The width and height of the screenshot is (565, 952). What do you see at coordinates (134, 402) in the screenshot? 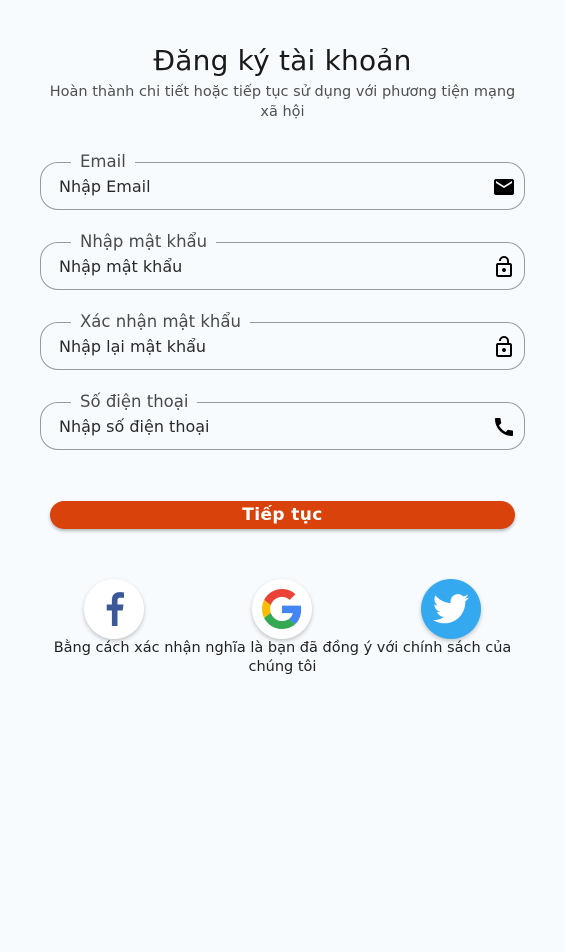
I see `phone-label: Số điện thoại` at bounding box center [134, 402].